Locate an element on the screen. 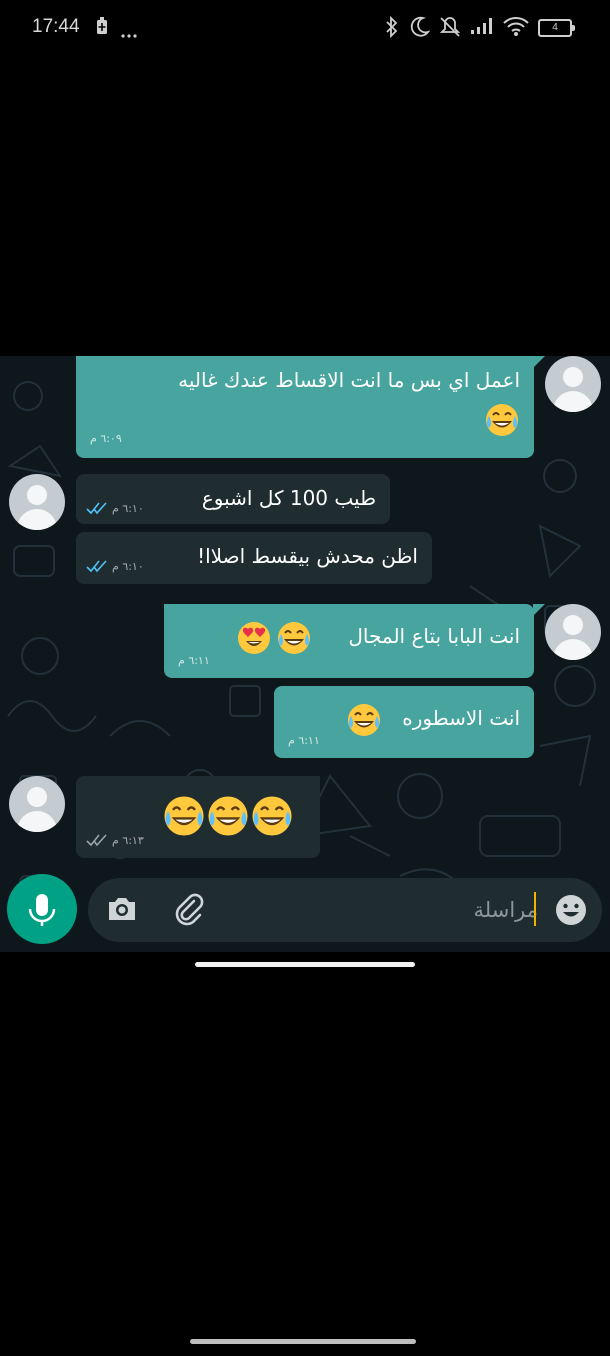  system-home-indicator is located at coordinates (303, 1341).